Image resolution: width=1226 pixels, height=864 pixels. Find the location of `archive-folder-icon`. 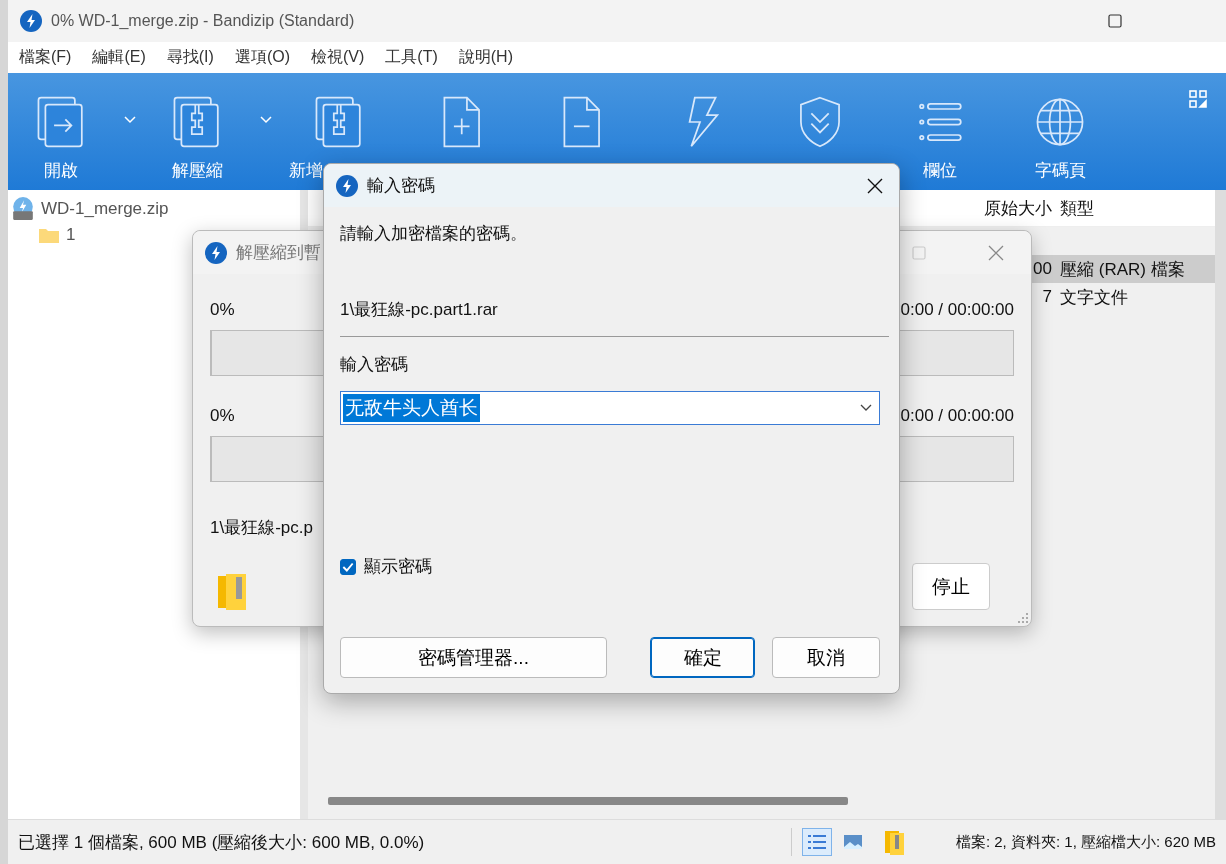

archive-folder-icon is located at coordinates (894, 842).